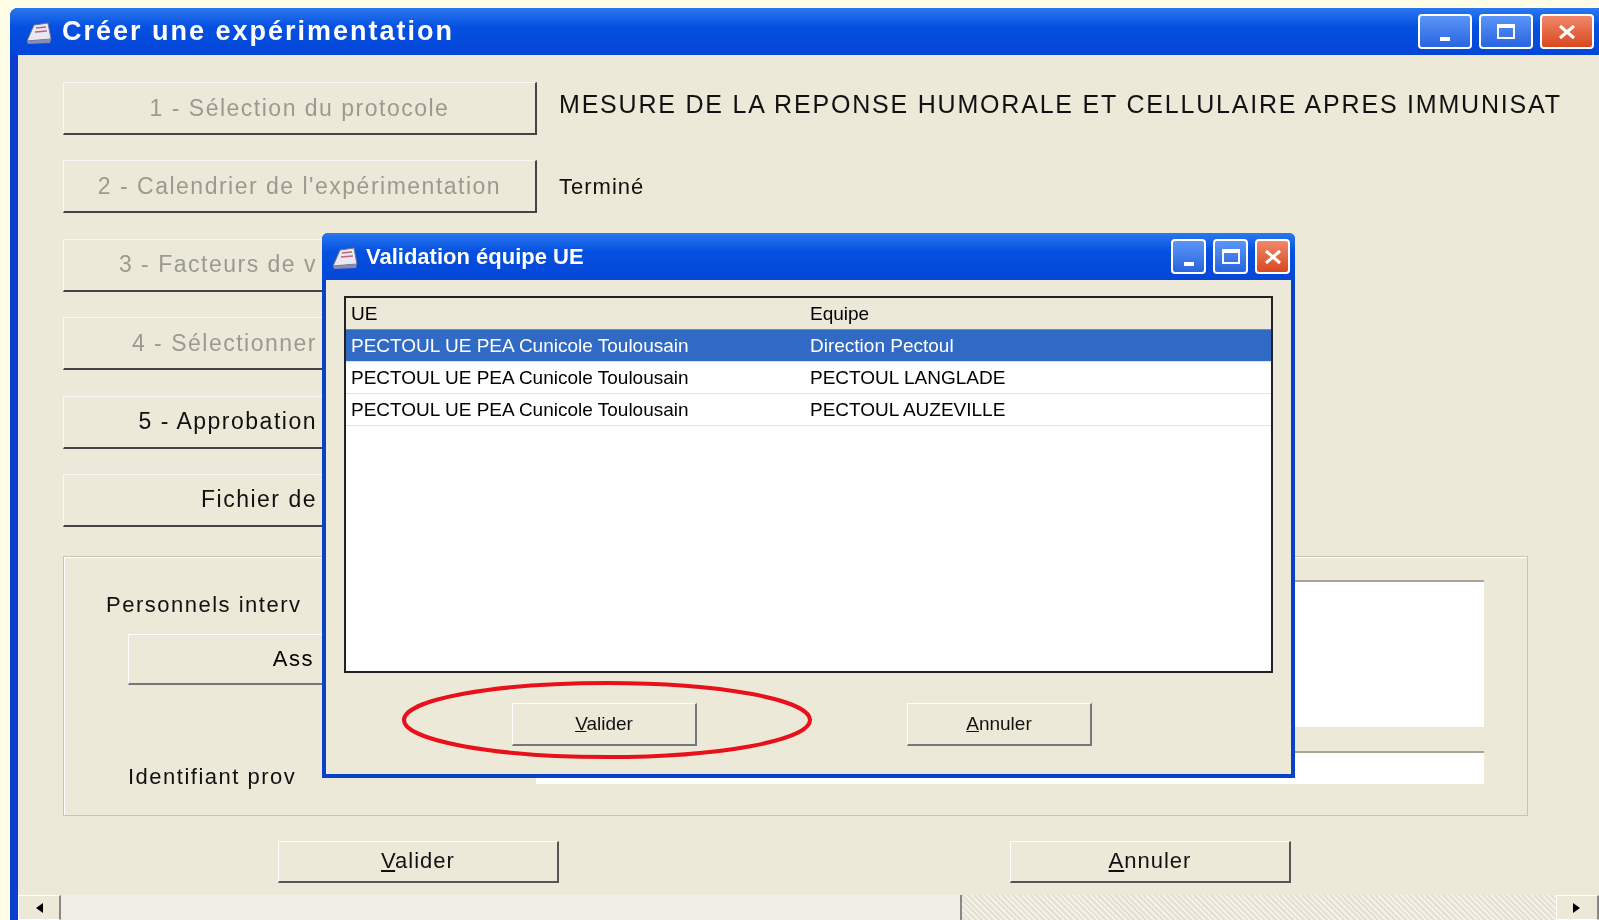  I want to click on table-row: PECTOUL UE PEA Cunicole Toulousain Direction Pectoul, so click(808, 346).